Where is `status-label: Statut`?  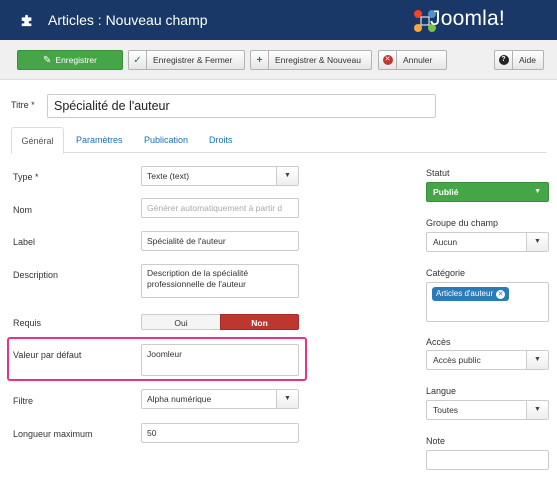
status-label: Statut is located at coordinates (438, 173).